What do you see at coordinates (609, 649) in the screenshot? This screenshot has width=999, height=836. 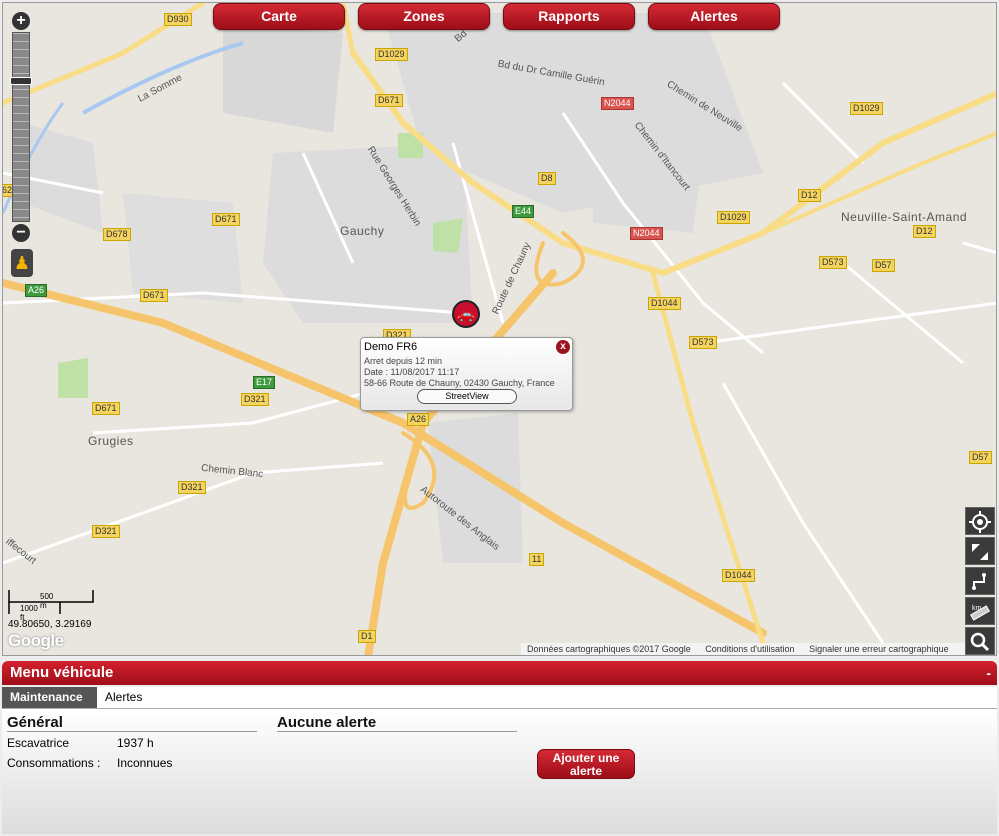 I see `attribution-data: Données cartographiques ©2017 Google` at bounding box center [609, 649].